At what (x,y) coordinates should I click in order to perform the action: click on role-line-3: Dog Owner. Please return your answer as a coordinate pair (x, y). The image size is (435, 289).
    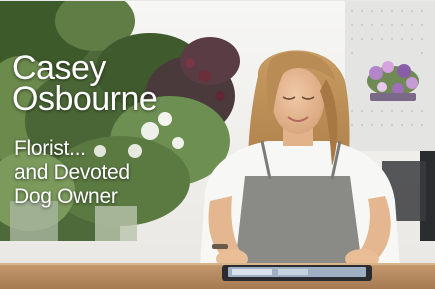
    Looking at the image, I should click on (66, 196).